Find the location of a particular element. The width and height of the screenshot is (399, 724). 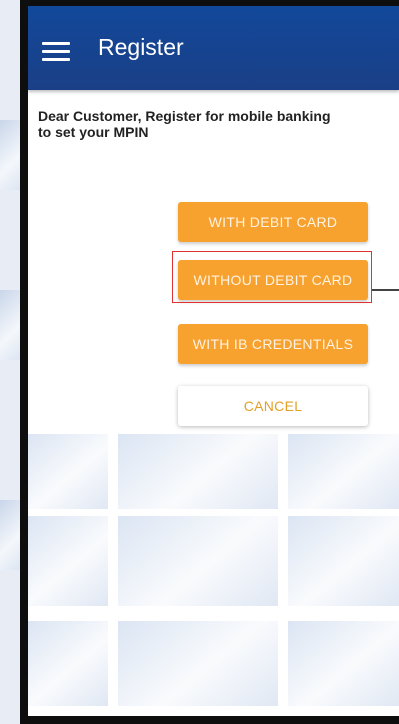

background-strip is located at coordinates (11, 362).